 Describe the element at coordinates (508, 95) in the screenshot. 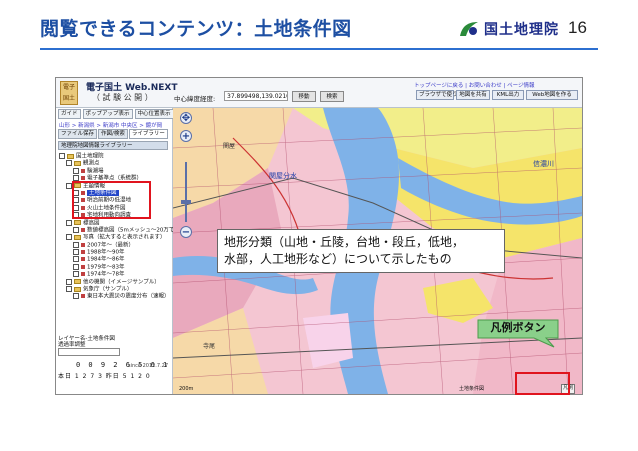

I see `top-button-kml: KML出力` at that location.